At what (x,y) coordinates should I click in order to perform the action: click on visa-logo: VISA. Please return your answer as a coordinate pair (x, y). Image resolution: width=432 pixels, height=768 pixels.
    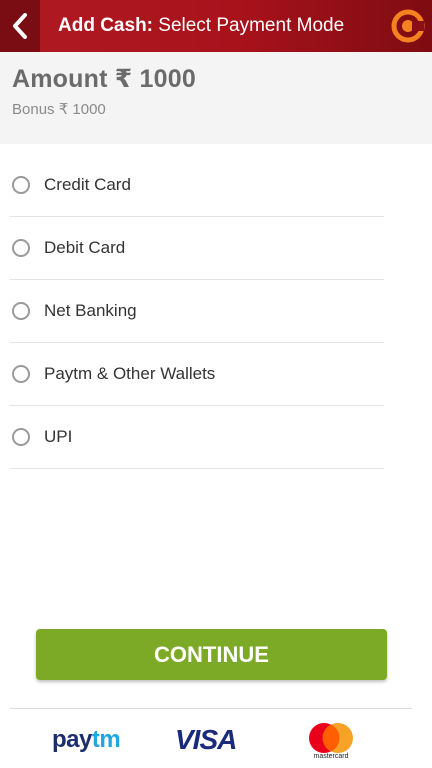
    Looking at the image, I should click on (206, 739).